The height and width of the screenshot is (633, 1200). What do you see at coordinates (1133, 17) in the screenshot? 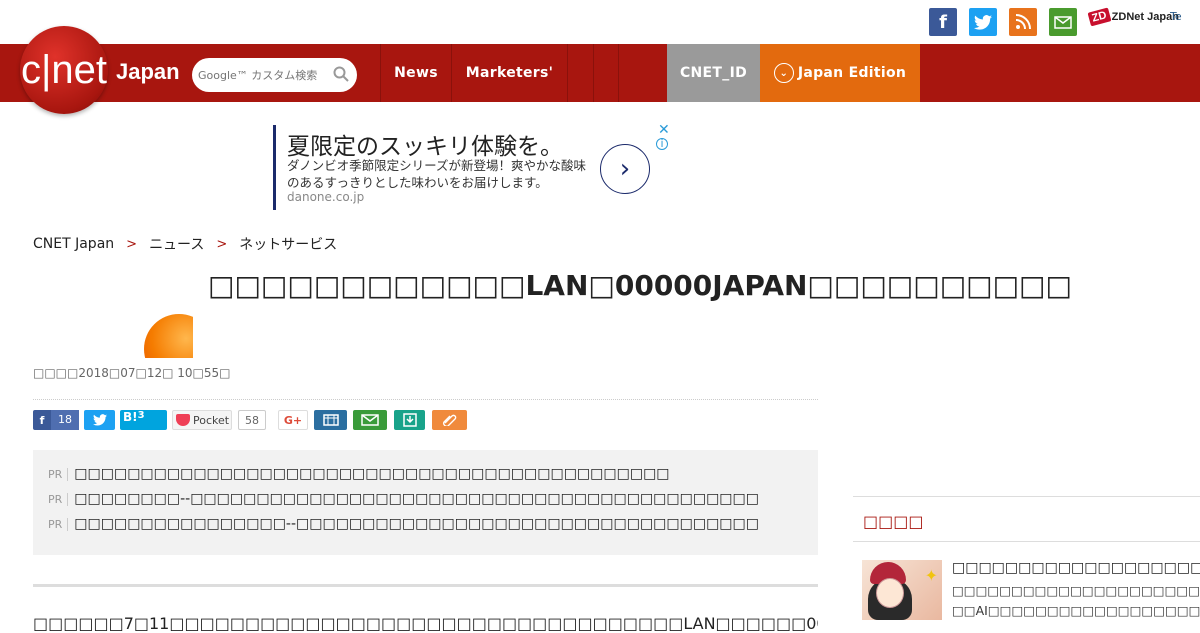
I see `zdnet-logo: ZD ZDNet Japan` at bounding box center [1133, 17].